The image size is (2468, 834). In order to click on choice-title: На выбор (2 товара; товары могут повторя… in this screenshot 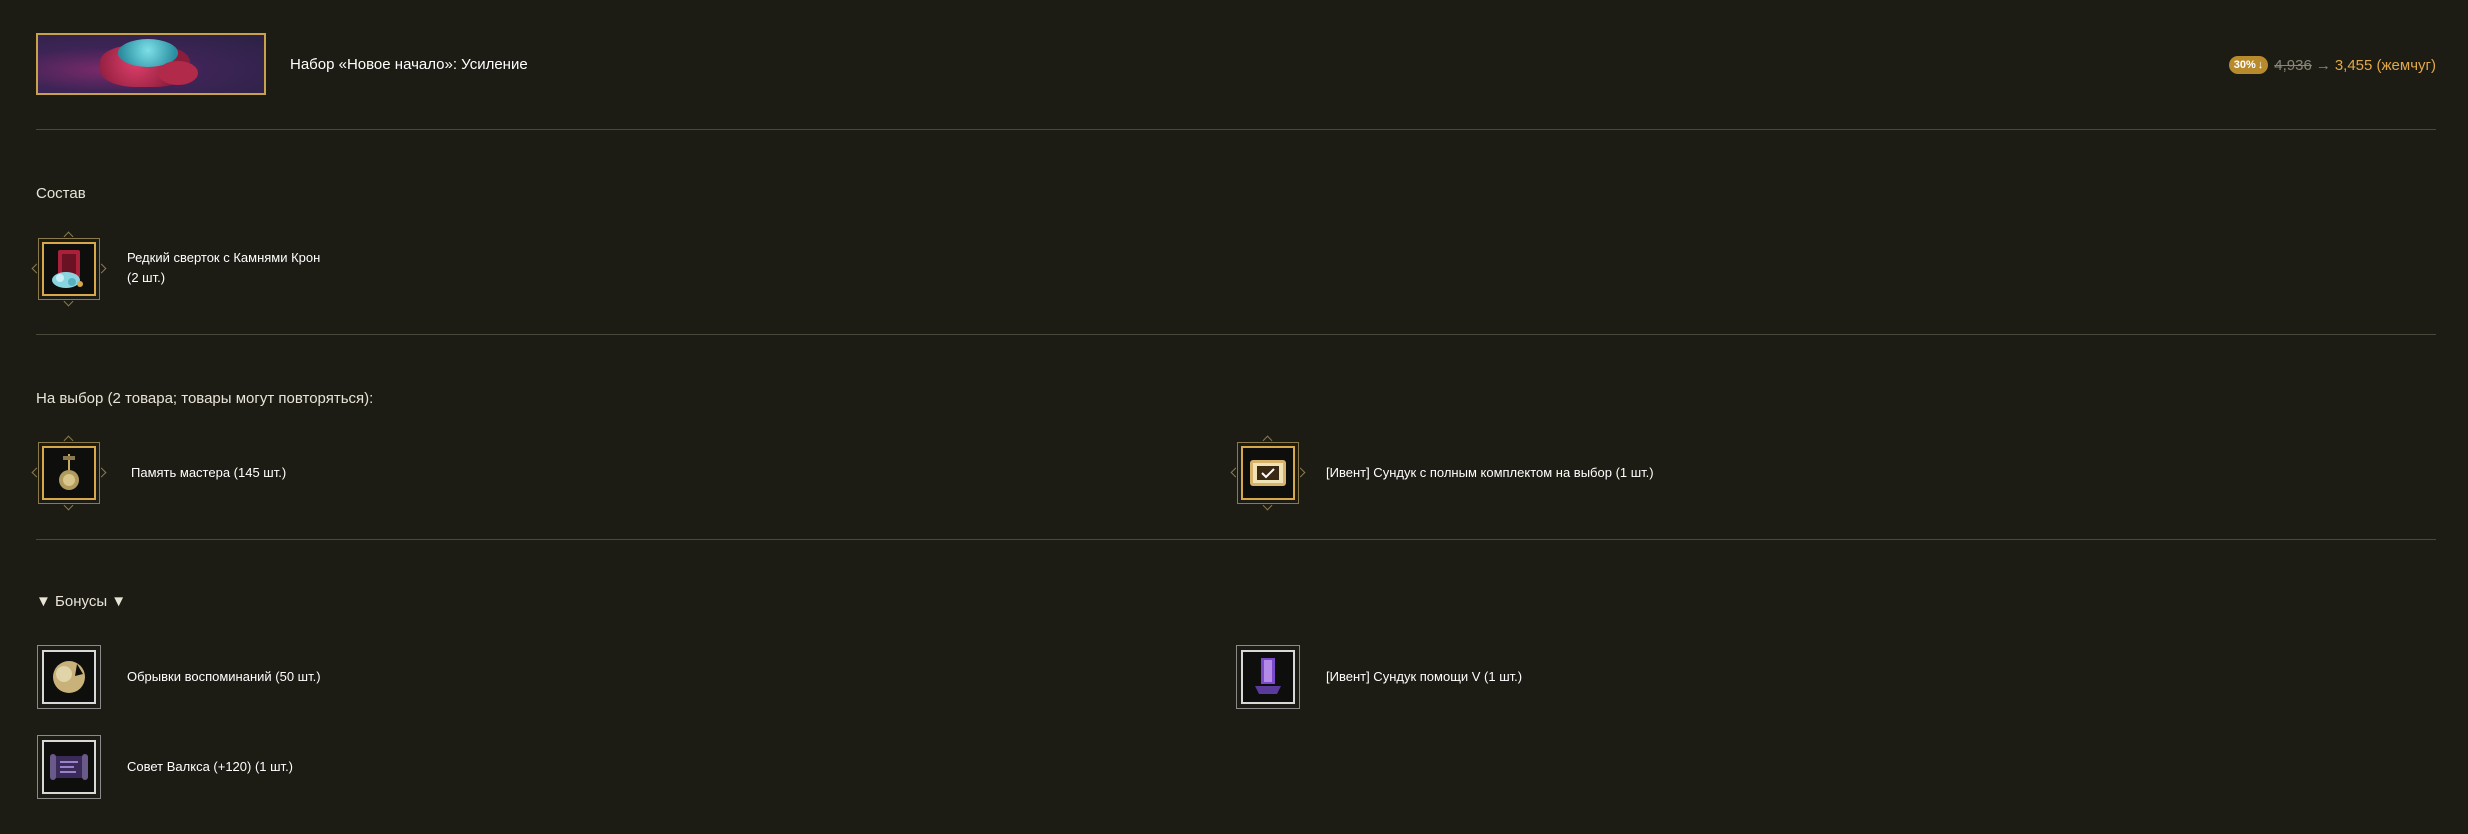, I will do `click(205, 398)`.